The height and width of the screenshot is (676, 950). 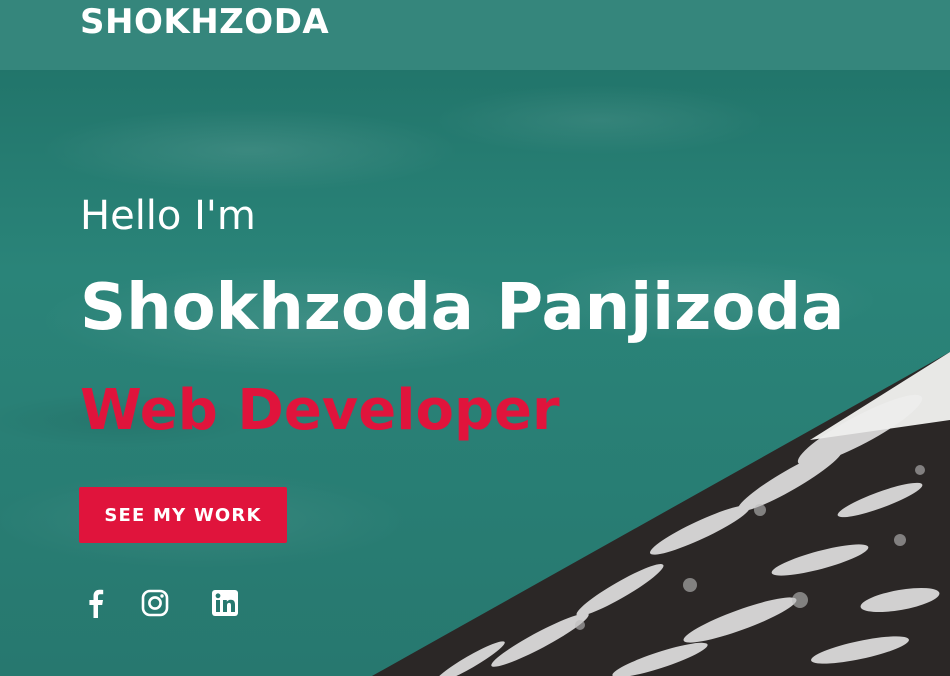 I want to click on site-logo: SHOKHZODA, so click(x=204, y=22).